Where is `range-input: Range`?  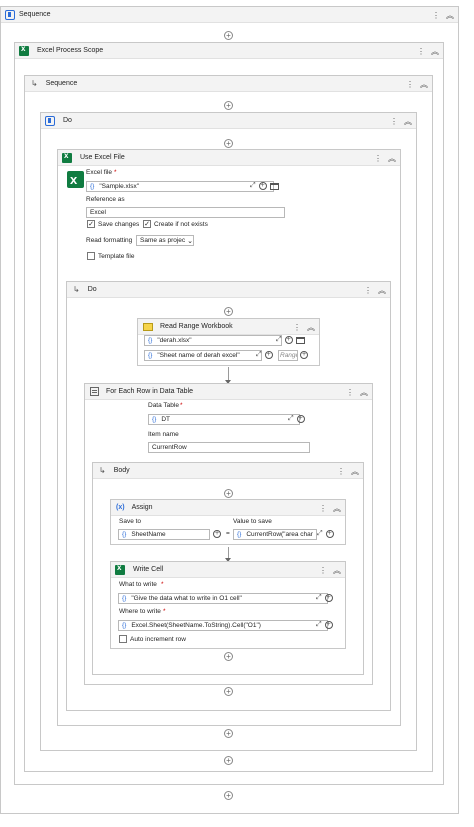
range-input: Range is located at coordinates (288, 355).